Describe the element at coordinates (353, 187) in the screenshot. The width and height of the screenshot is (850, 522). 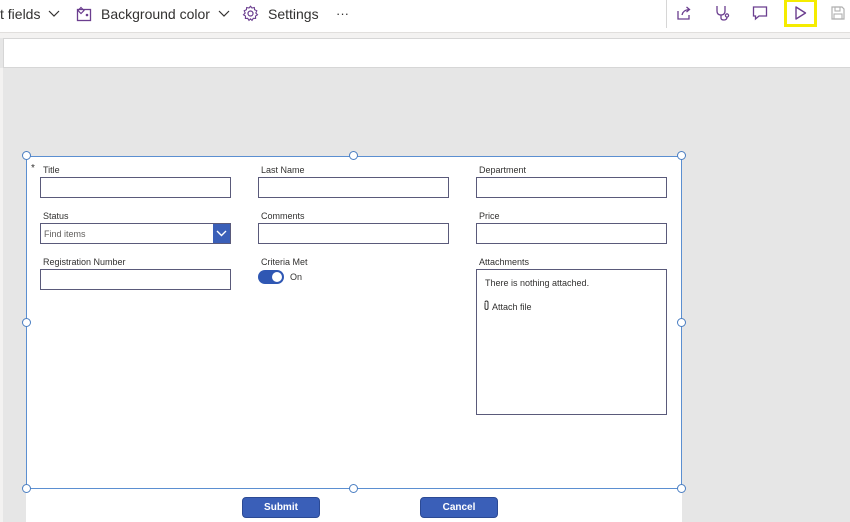
I see `last-name-input` at that location.